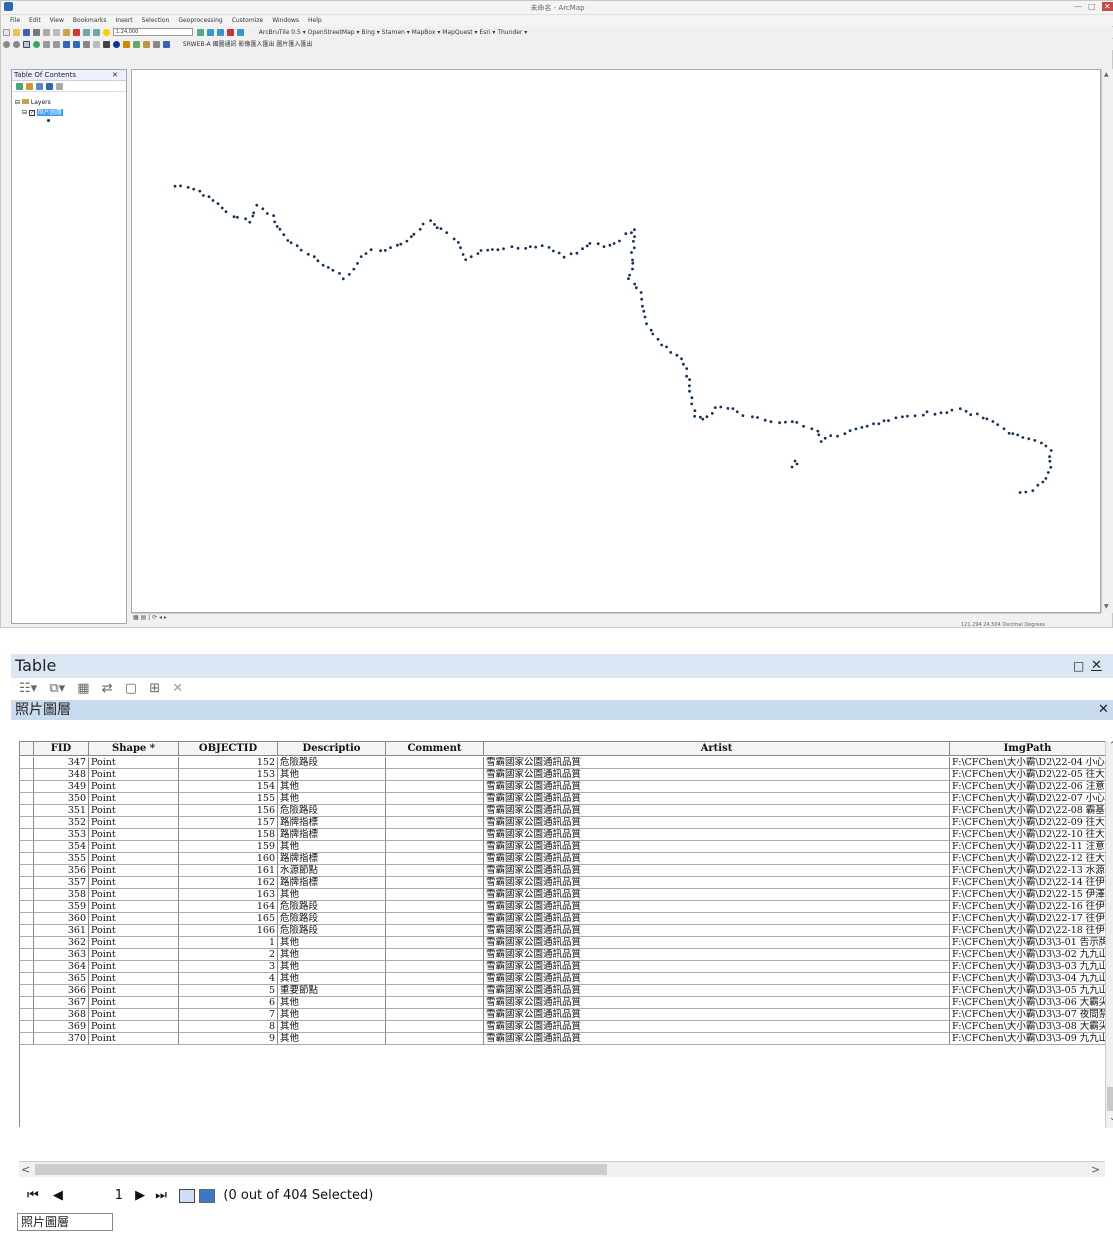 This screenshot has height=1235, width=1113. I want to click on find-icon, so click(146, 44).